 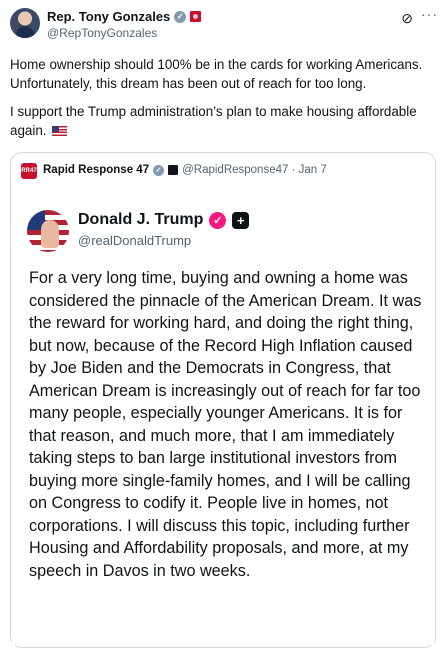 What do you see at coordinates (29, 171) in the screenshot?
I see `rapid-response-logo-icon: RR47` at bounding box center [29, 171].